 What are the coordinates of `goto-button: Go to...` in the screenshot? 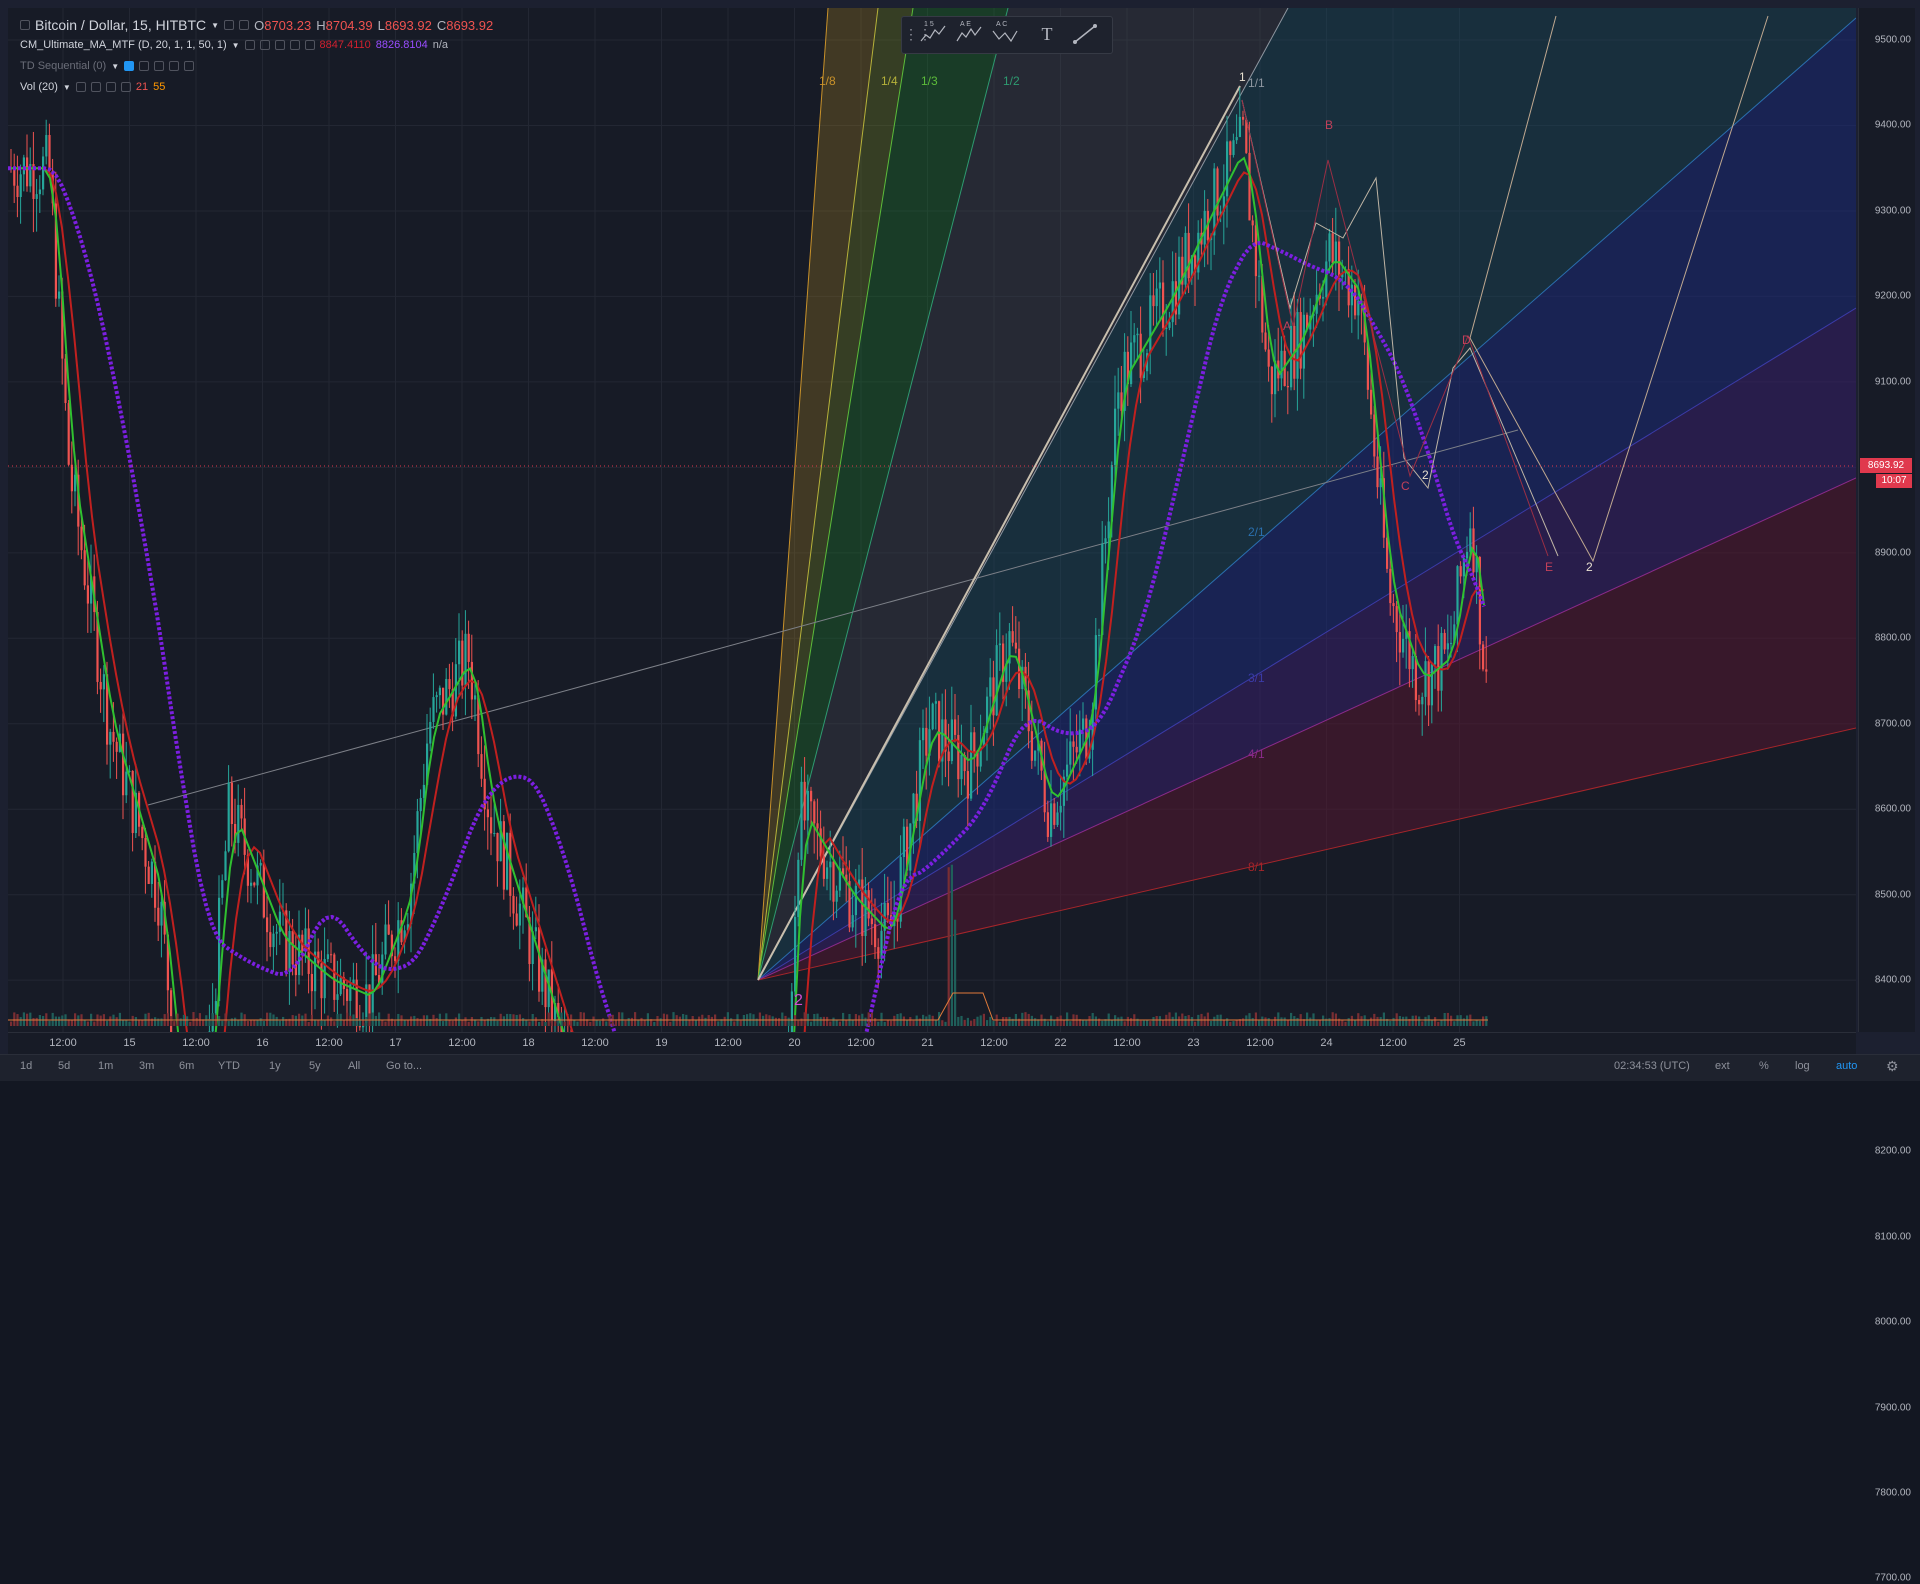 It's located at (404, 1066).